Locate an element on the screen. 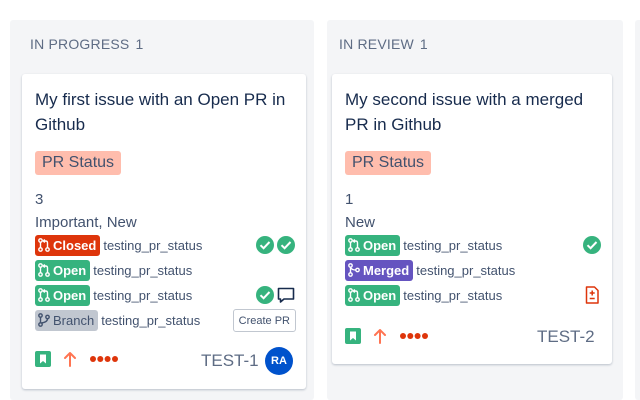 The height and width of the screenshot is (400, 640). pr-state-closed: Closed is located at coordinates (68, 245).